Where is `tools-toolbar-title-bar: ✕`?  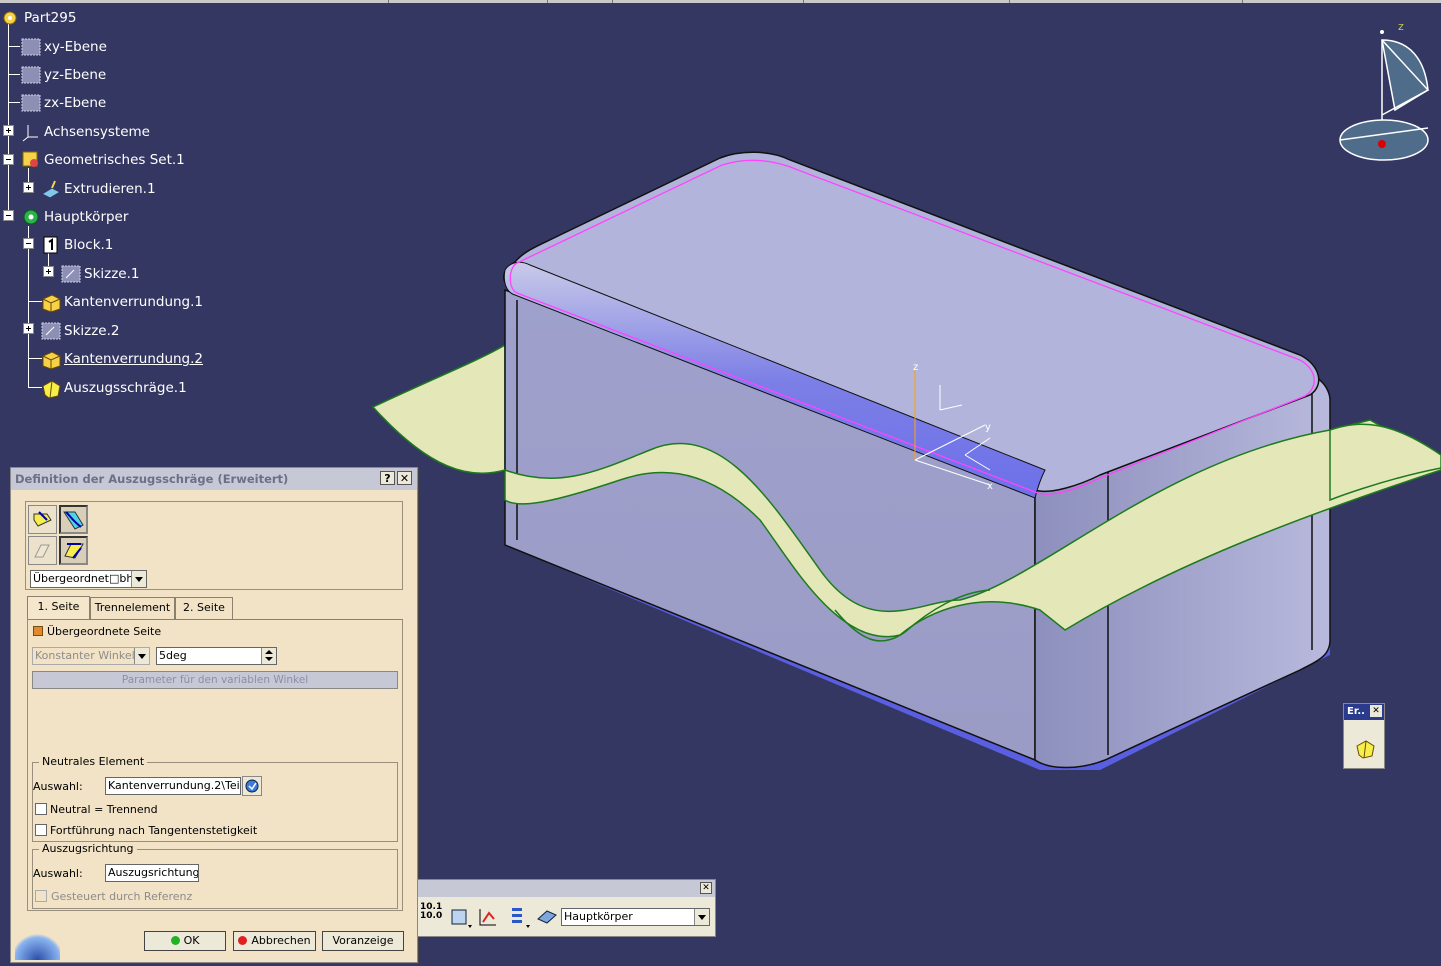
tools-toolbar-title-bar: ✕ is located at coordinates (566, 888).